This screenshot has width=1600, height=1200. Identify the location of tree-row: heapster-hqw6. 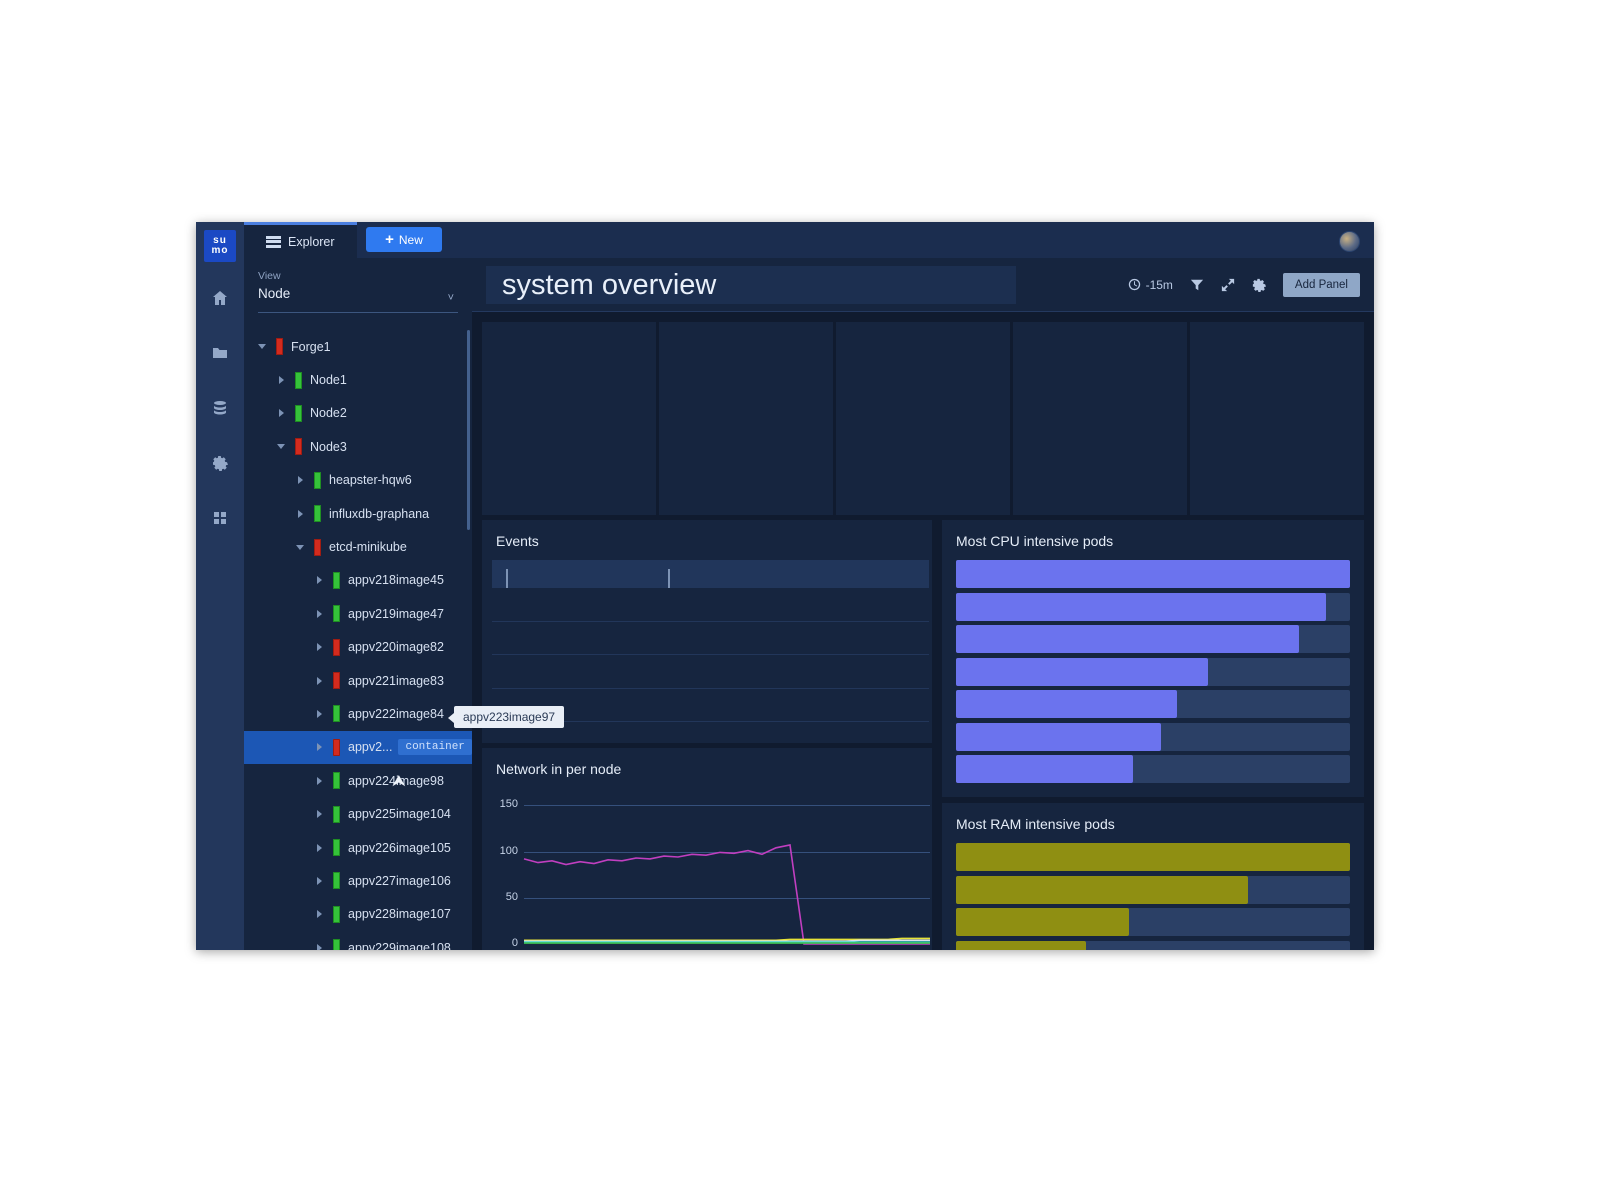
(358, 480).